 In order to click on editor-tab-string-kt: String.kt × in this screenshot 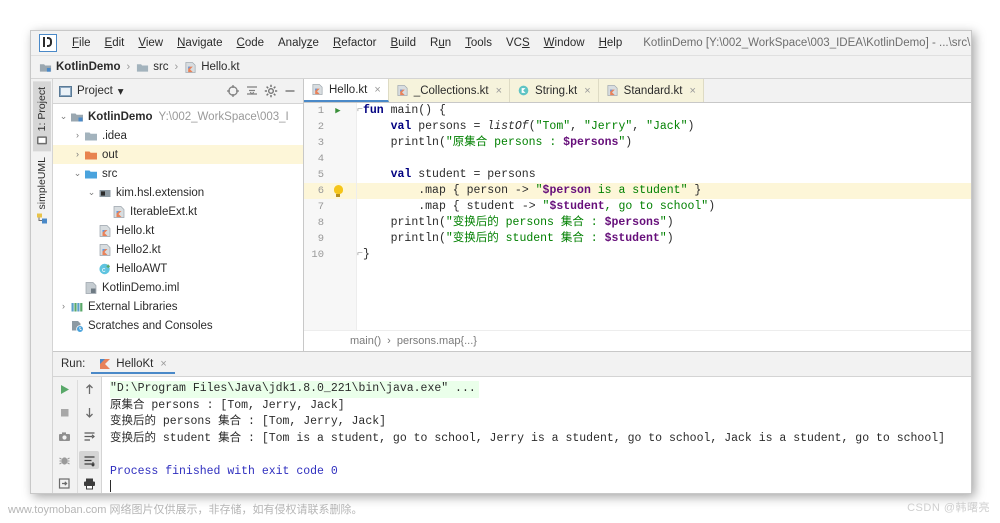, I will do `click(554, 90)`.